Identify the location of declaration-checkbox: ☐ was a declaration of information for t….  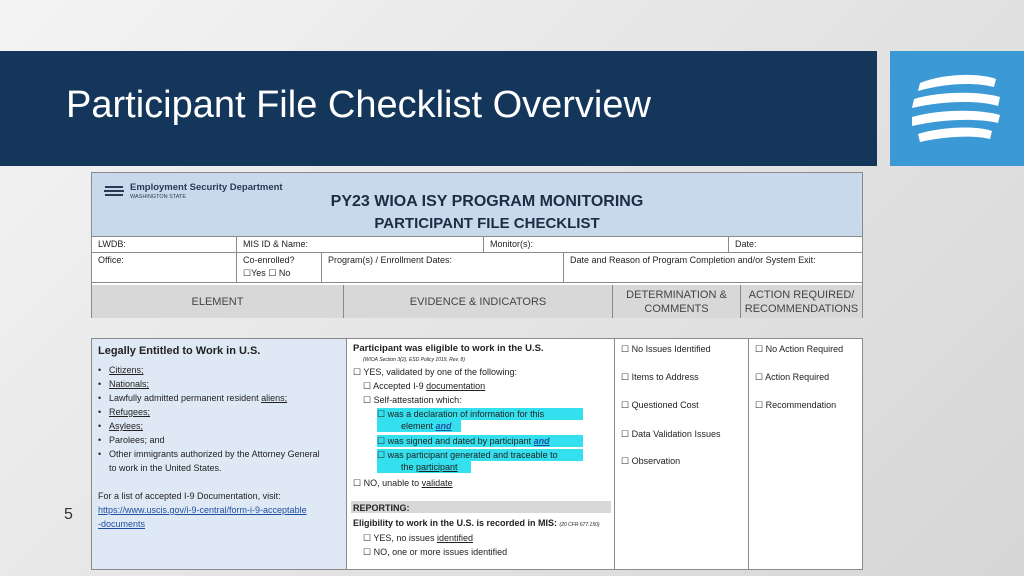
(480, 414).